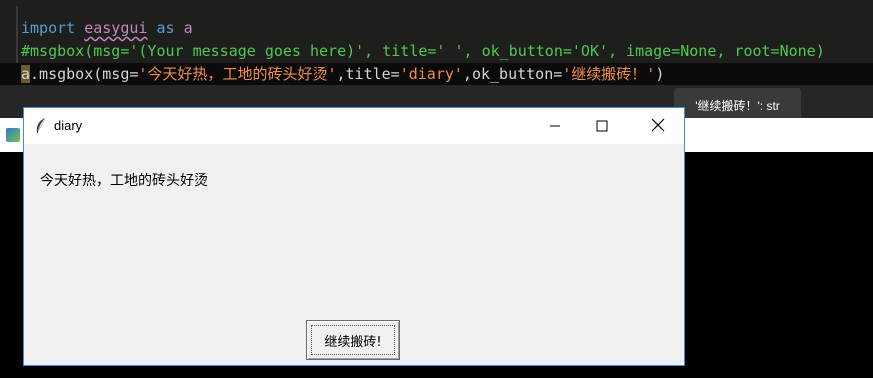  Describe the element at coordinates (431, 74) in the screenshot. I see `title-string: 'diary'` at that location.